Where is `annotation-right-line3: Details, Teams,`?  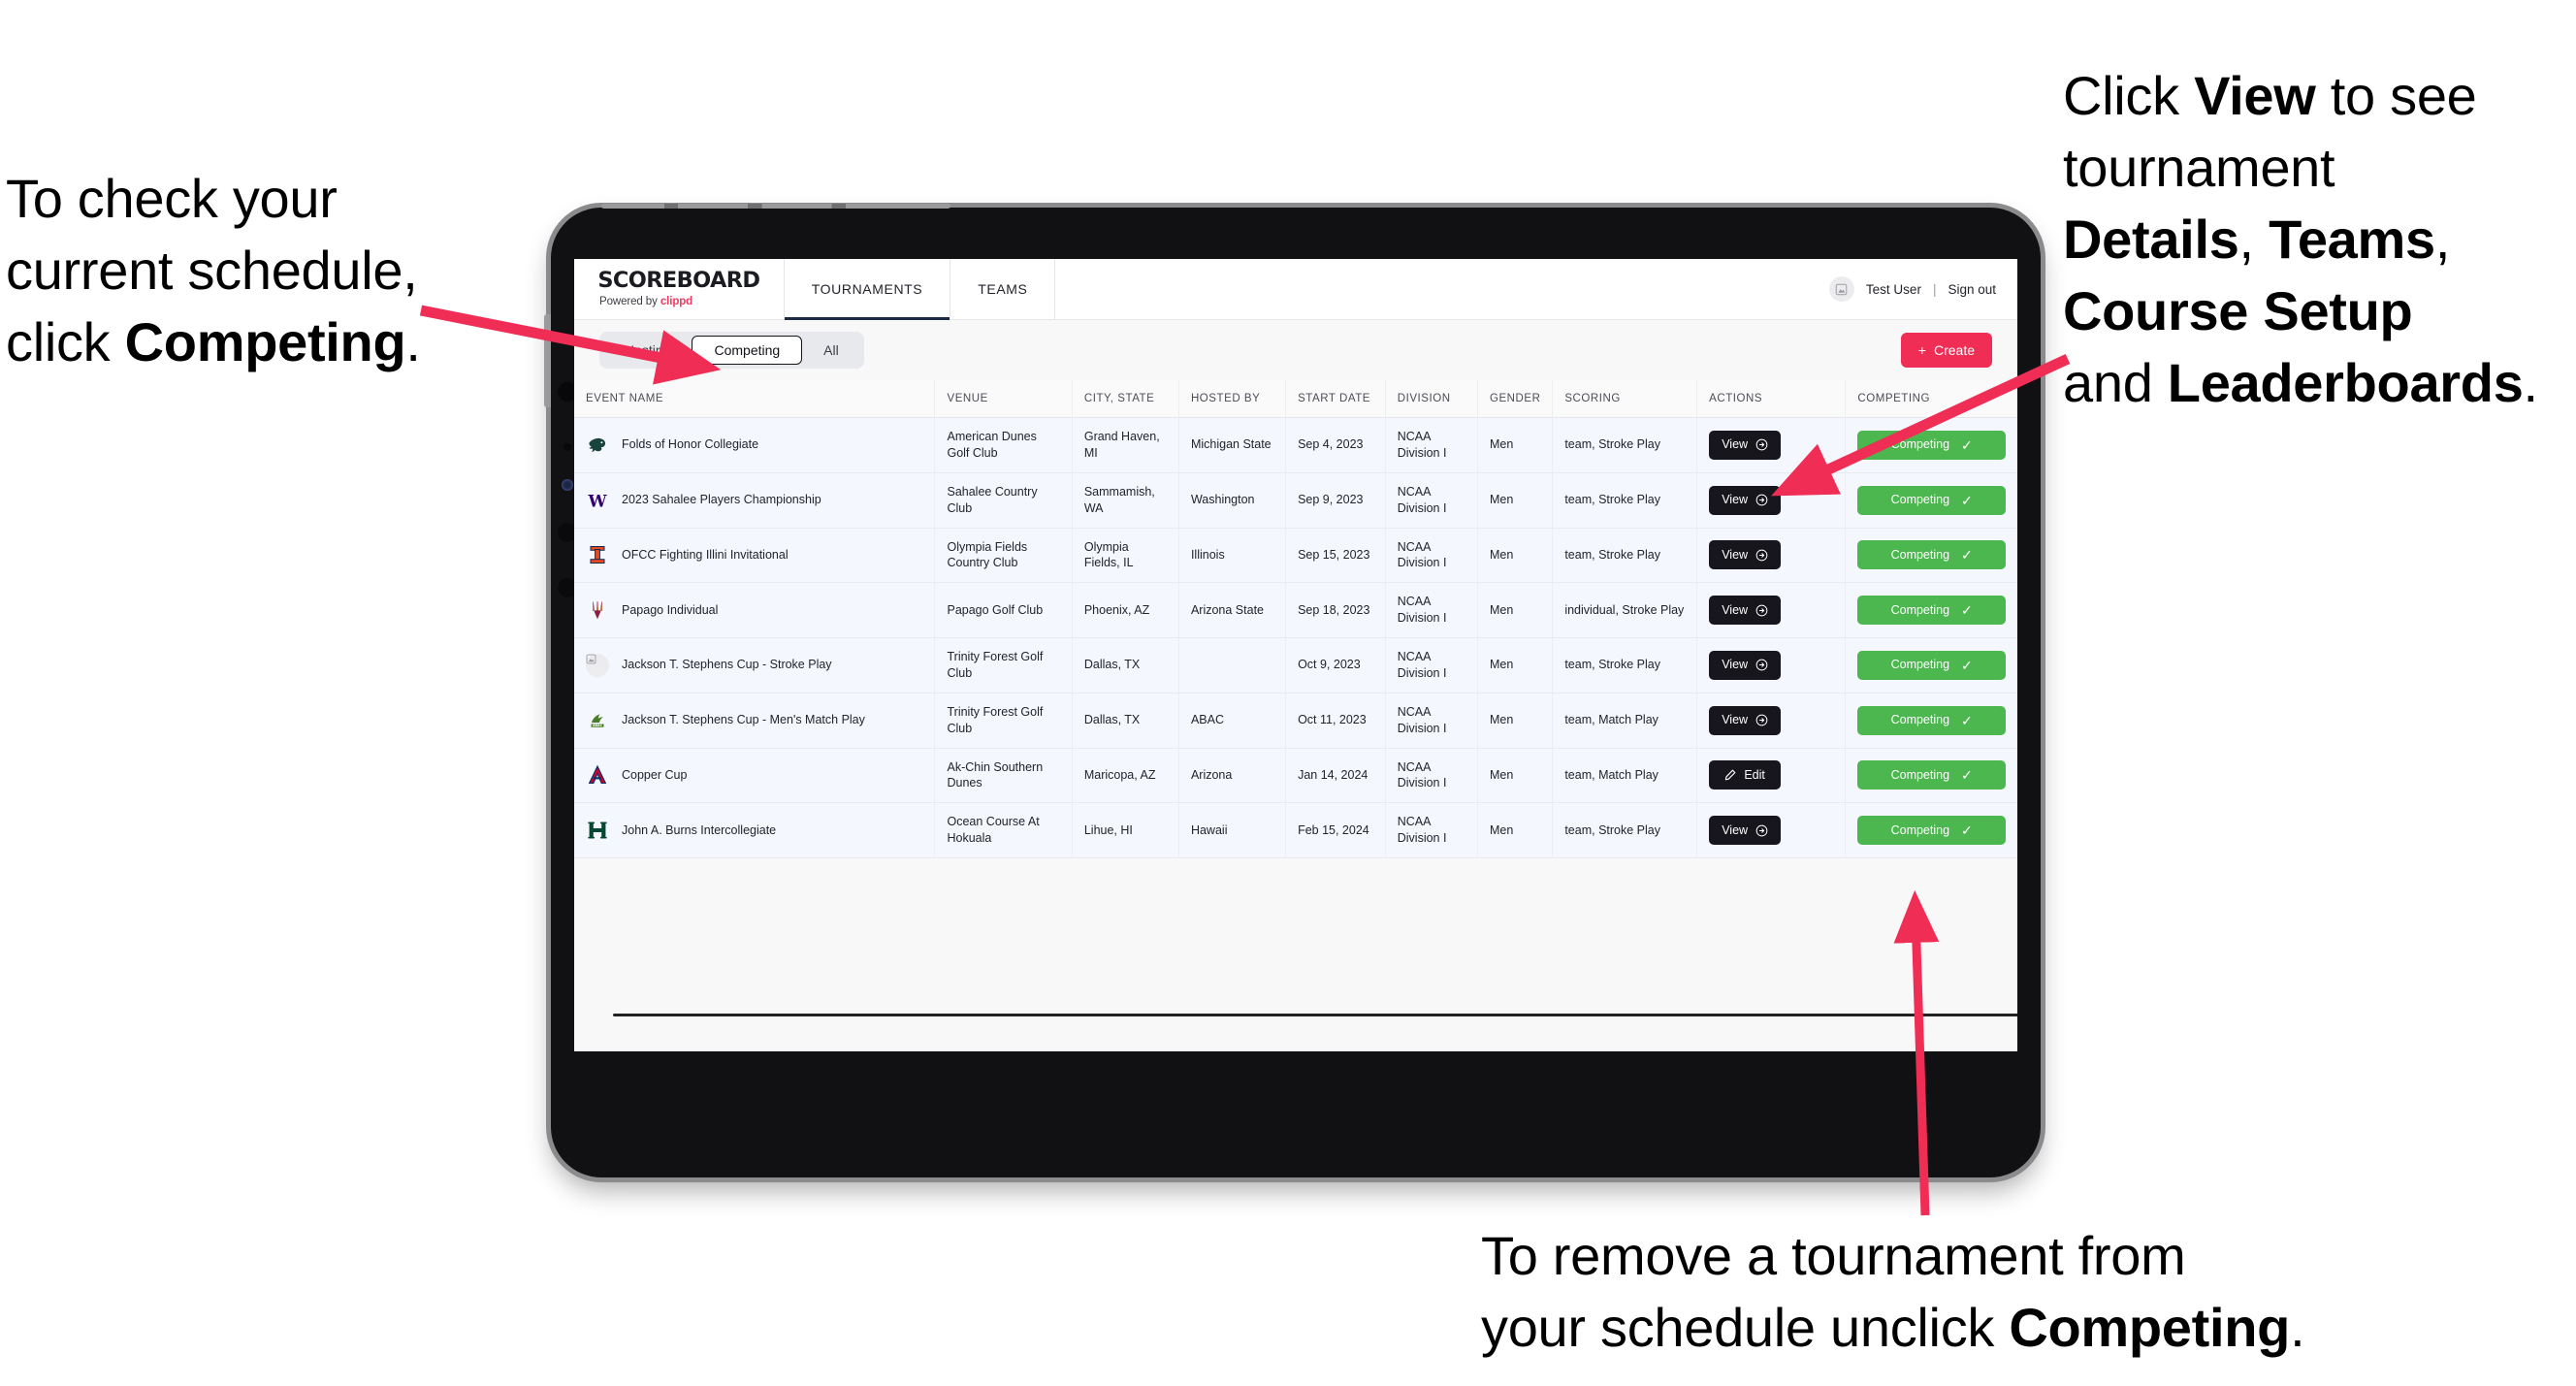
annotation-right-line3: Details, Teams, is located at coordinates (2319, 239).